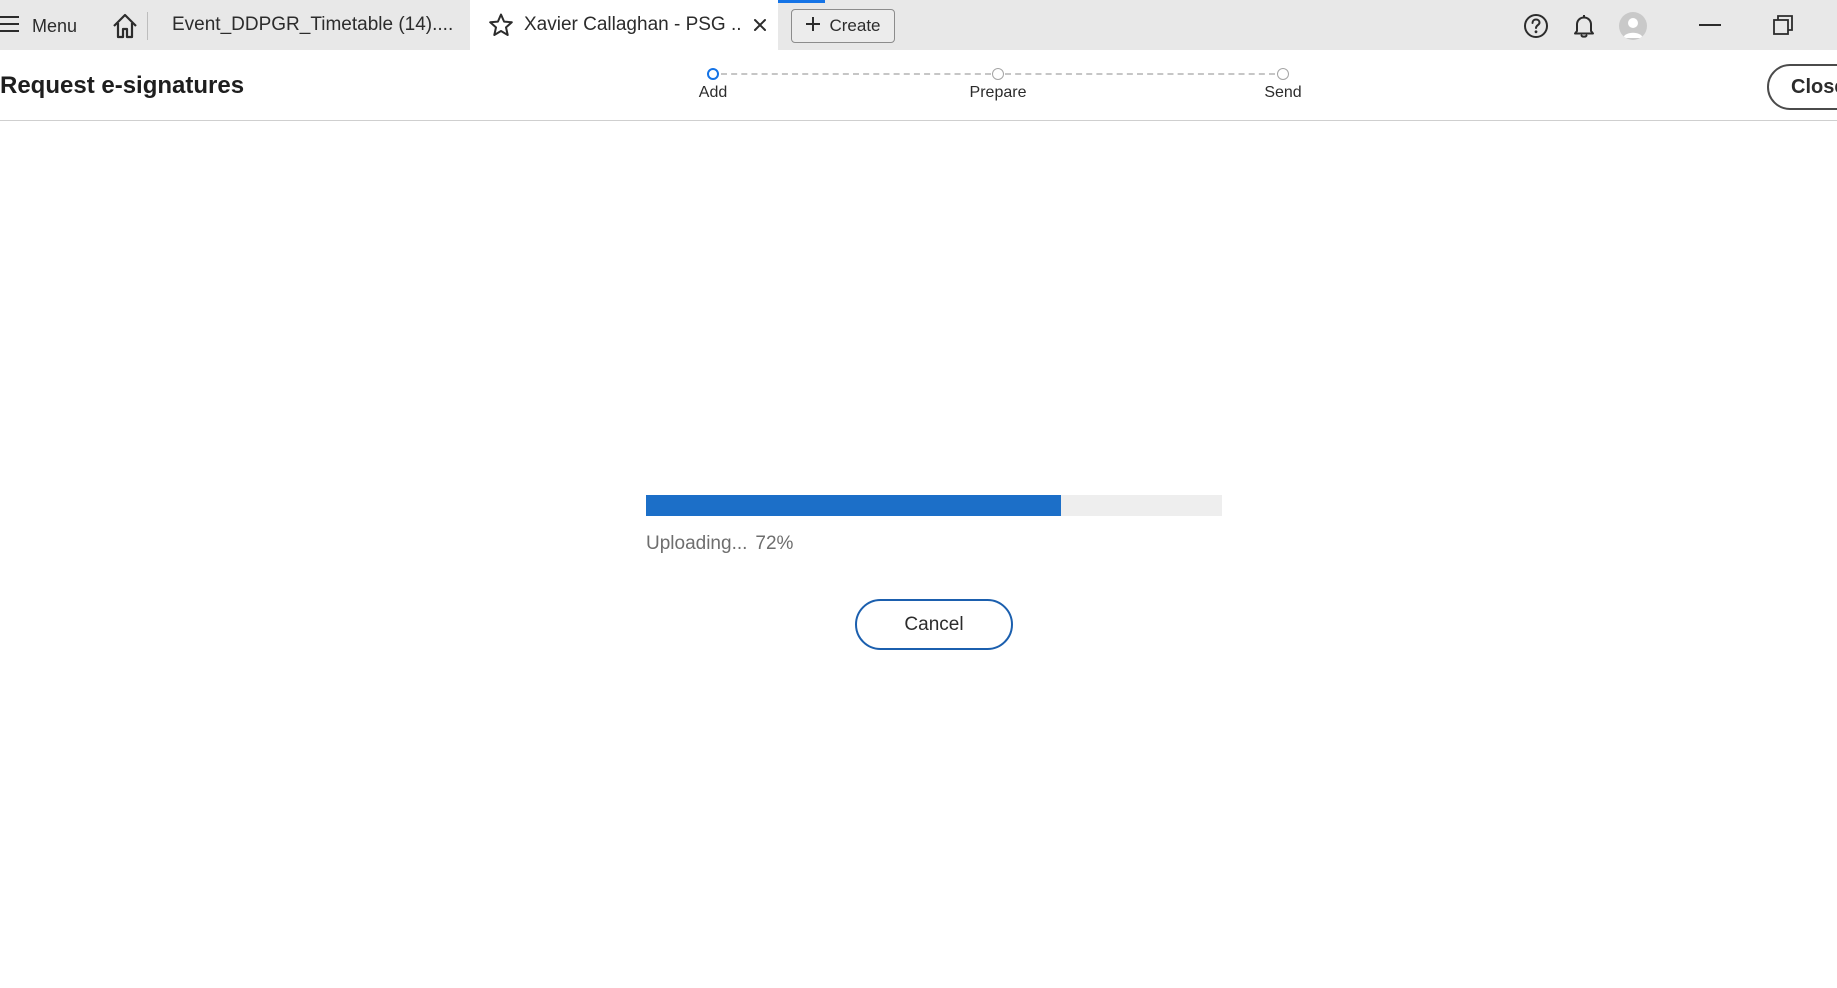  Describe the element at coordinates (1710, 26) in the screenshot. I see `minimize-icon` at that location.